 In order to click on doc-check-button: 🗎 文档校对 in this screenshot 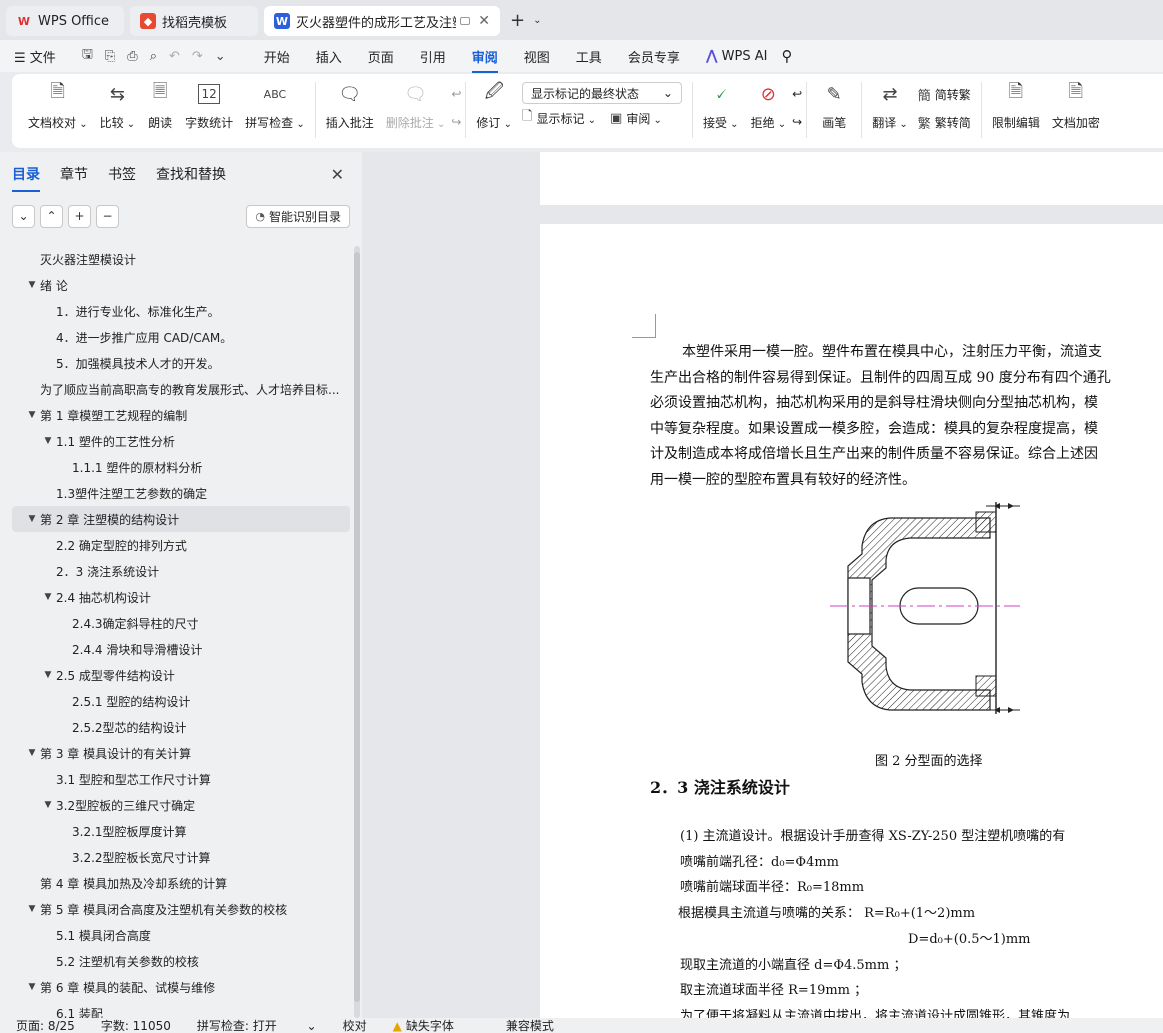, I will do `click(58, 105)`.